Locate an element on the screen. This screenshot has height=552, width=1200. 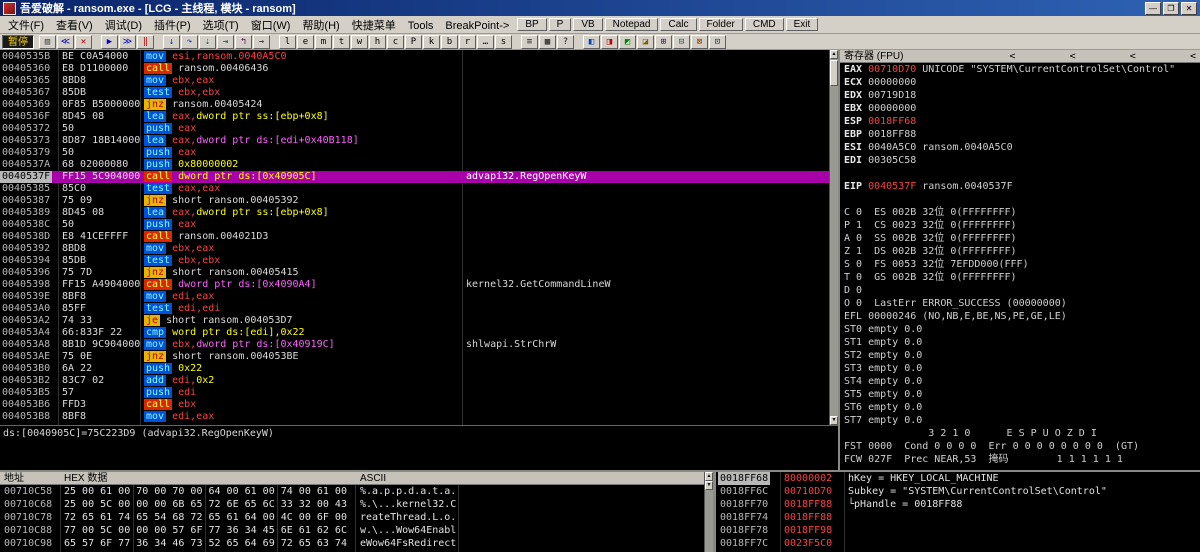
register-row: T 0 GS 002B 32位 0(FFFFFFFF) is located at coordinates (1020, 277).